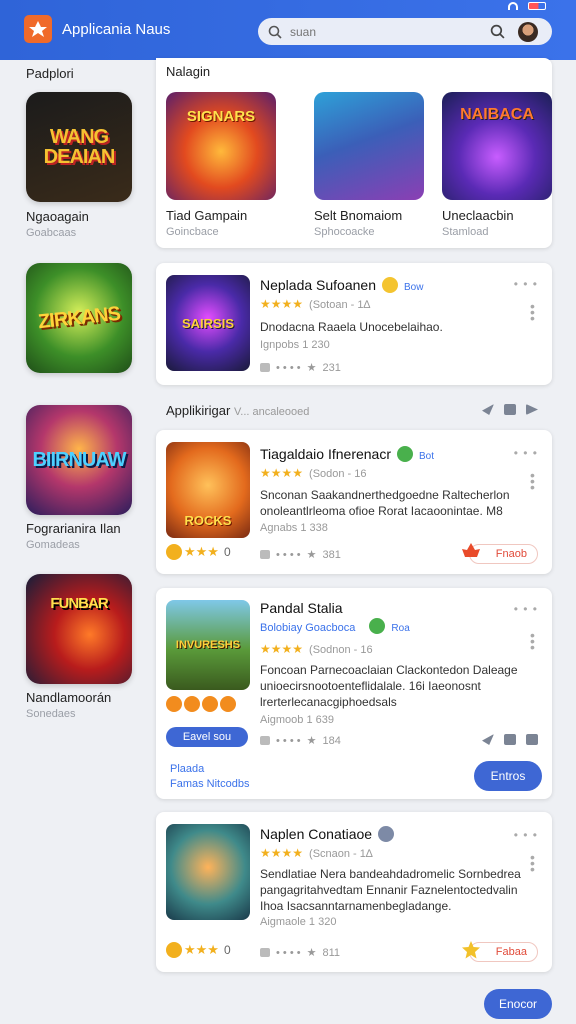  I want to click on card-actions: • • • • ★ 381, so click(300, 554).